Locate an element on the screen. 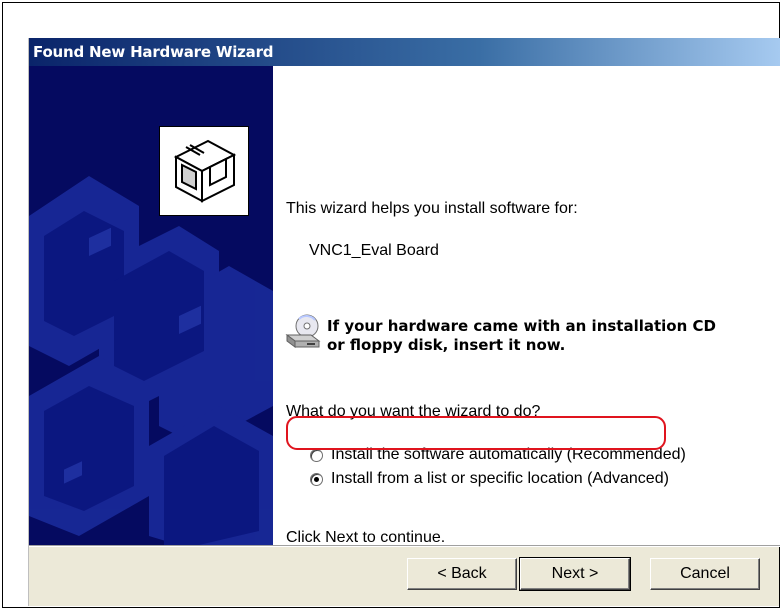  device-name: VNC1_Eval Board is located at coordinates (374, 250).